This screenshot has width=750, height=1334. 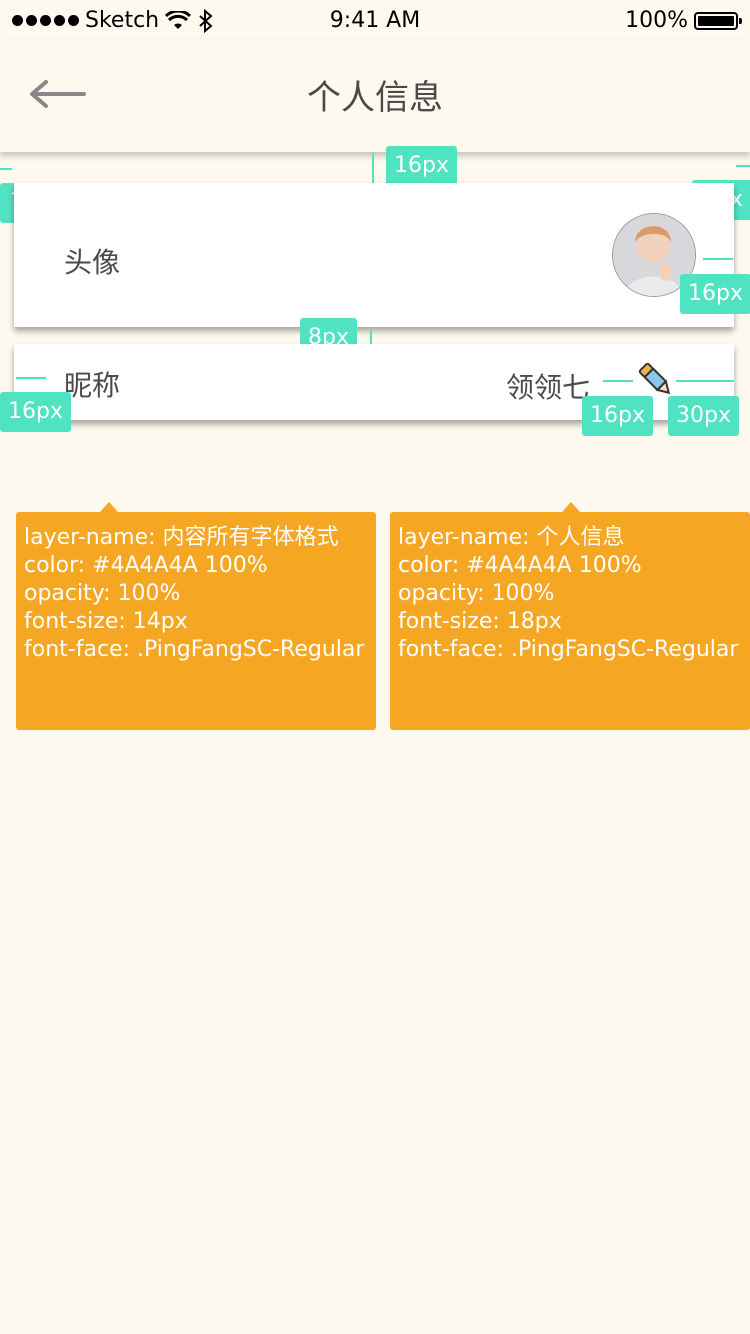 I want to click on nav-bar: 个人信息, so click(x=375, y=96).